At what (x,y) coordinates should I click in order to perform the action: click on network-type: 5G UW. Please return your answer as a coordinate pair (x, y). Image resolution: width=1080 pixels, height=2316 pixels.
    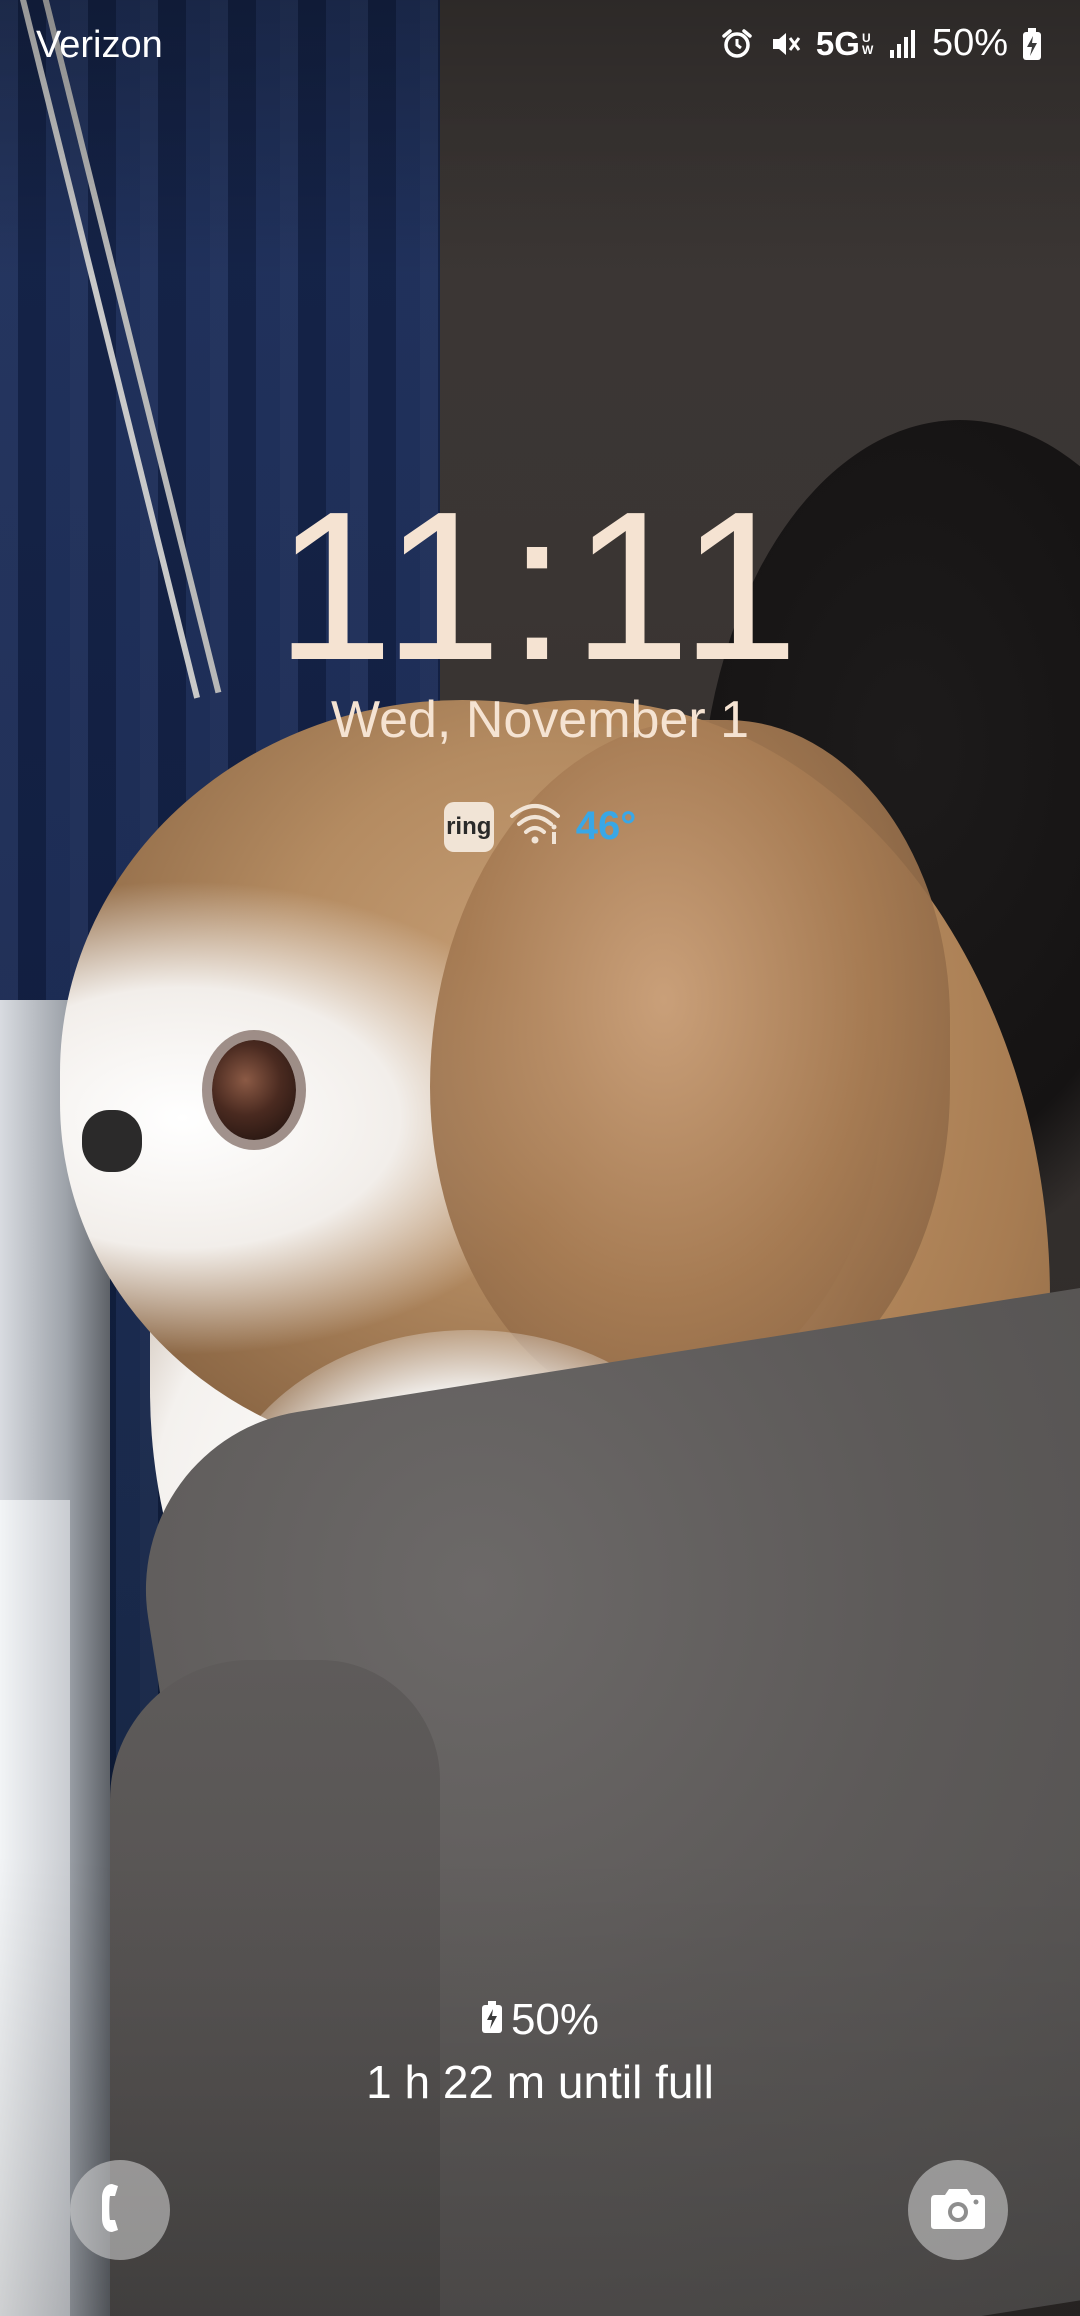
    Looking at the image, I should click on (845, 44).